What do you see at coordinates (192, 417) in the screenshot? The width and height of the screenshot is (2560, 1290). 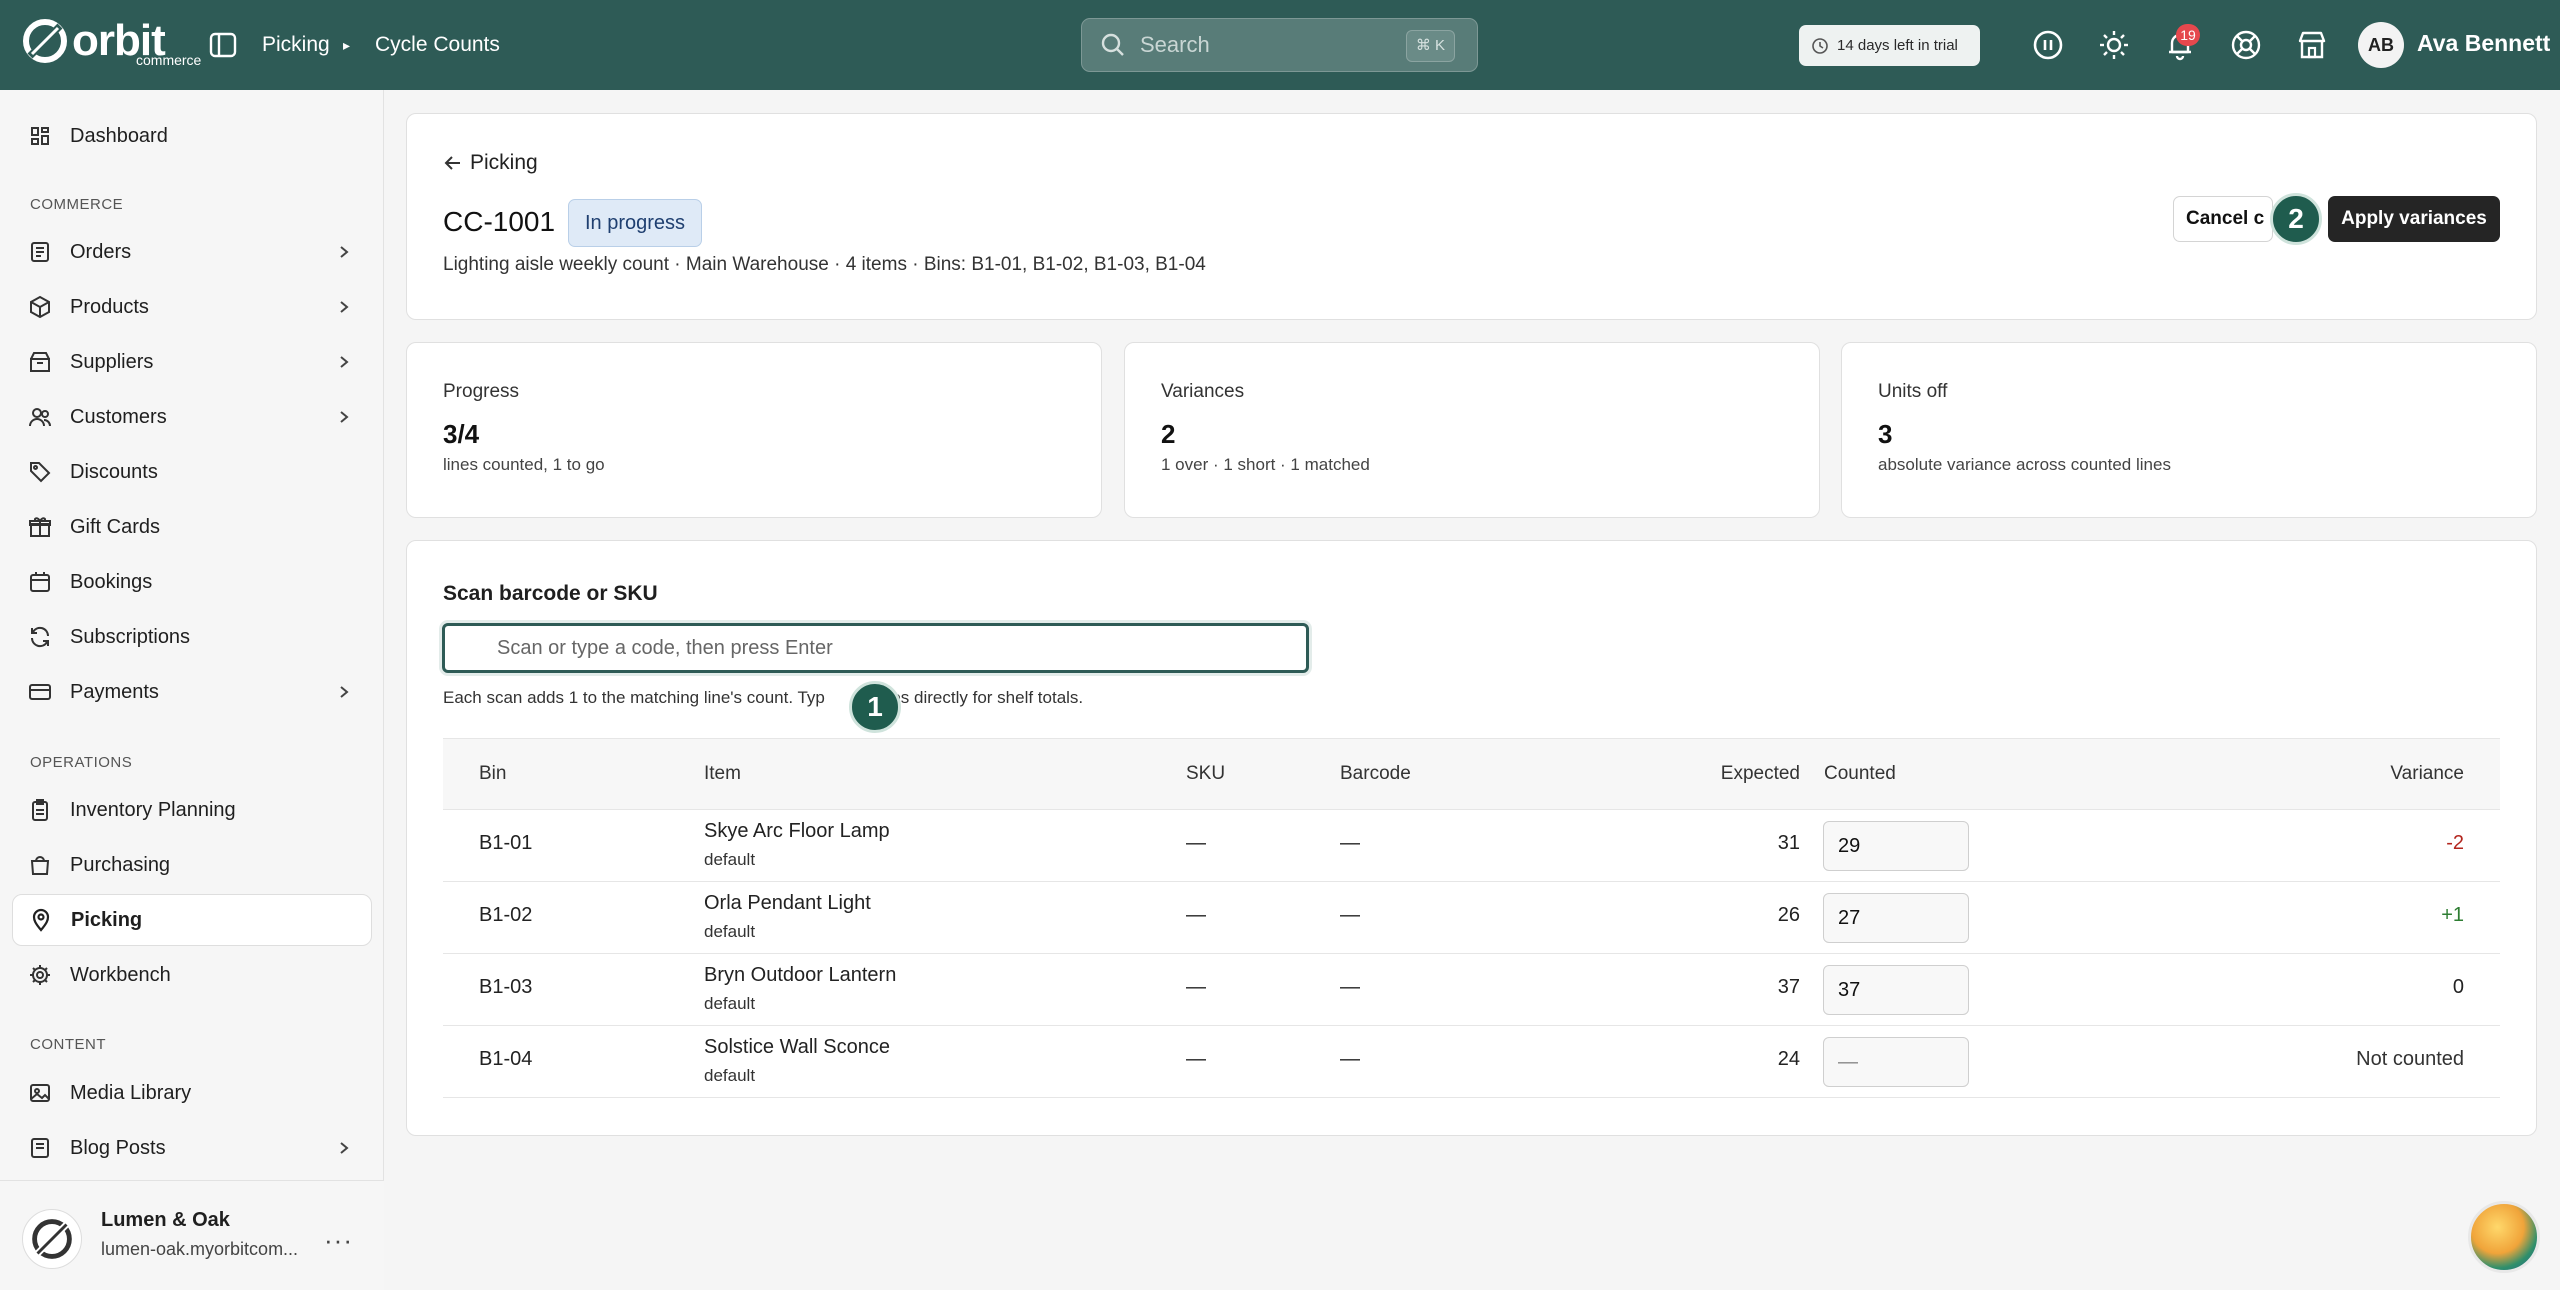 I see `sidebar-item-customers: Customers` at bounding box center [192, 417].